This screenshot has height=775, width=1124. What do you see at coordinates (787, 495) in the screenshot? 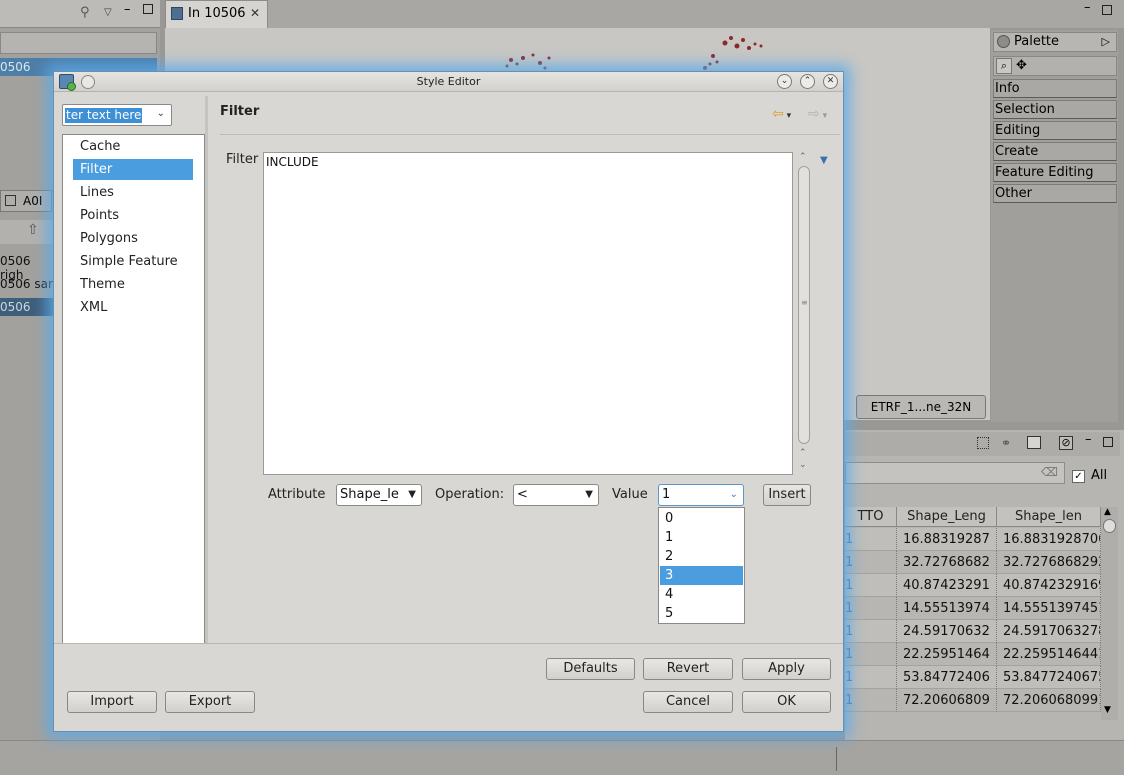
I see `insert-button: Insert` at bounding box center [787, 495].